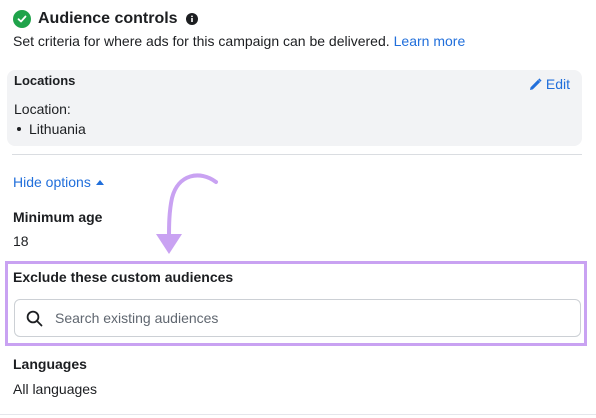 Image resolution: width=596 pixels, height=418 pixels. I want to click on bottom-divider, so click(298, 414).